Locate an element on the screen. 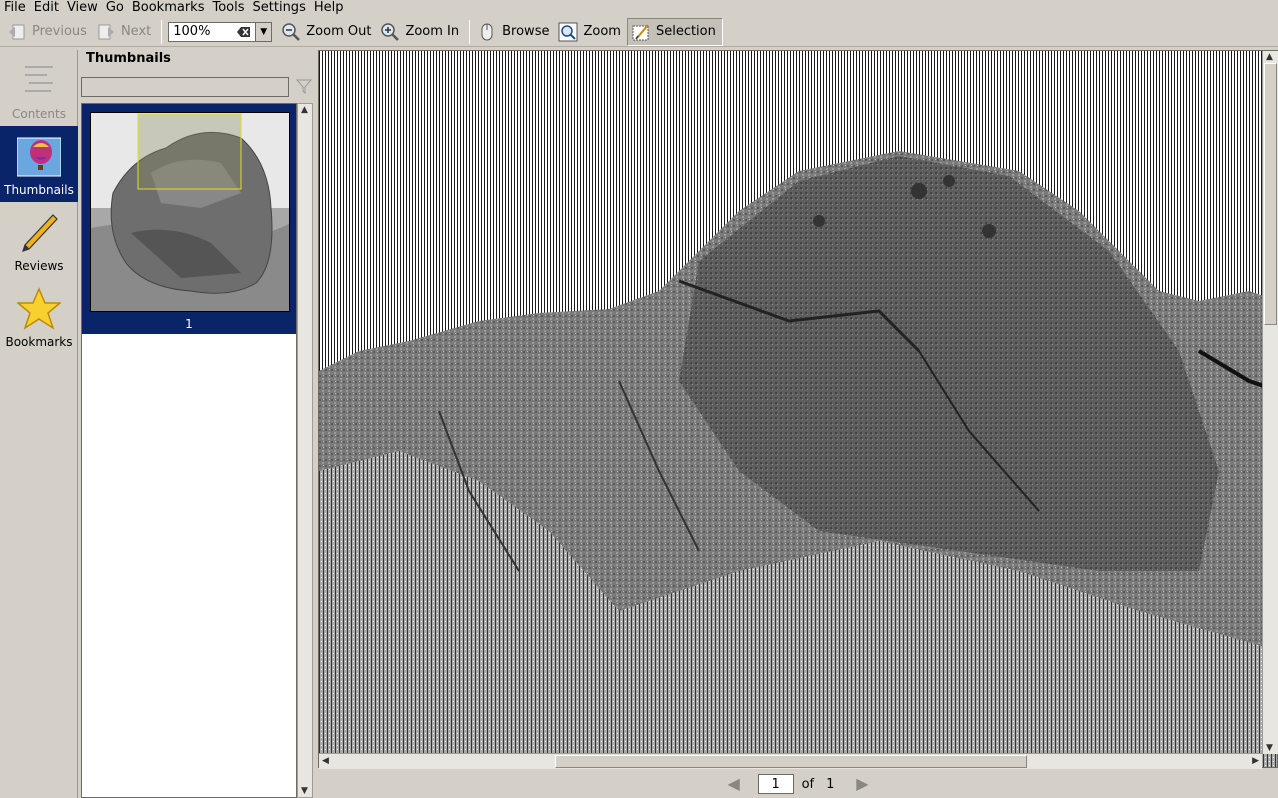 The width and height of the screenshot is (1278, 798). zoom-combo: ▼ is located at coordinates (220, 31).